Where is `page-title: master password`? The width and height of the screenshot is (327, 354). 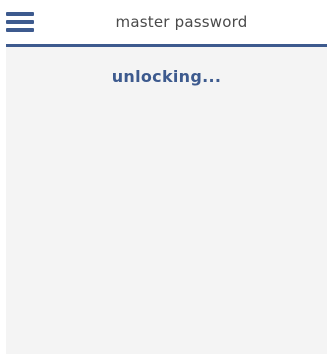 page-title: master password is located at coordinates (181, 22).